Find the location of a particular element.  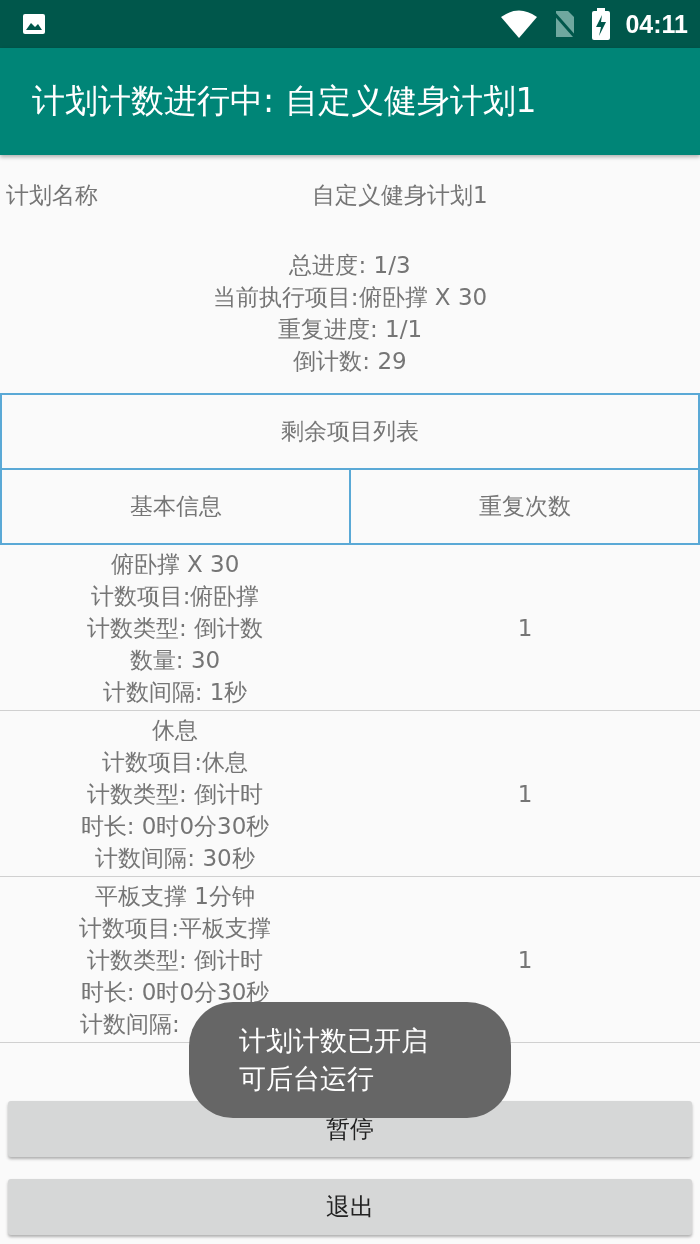

plan-name-value: 自定义健身计划1 is located at coordinates (400, 195).